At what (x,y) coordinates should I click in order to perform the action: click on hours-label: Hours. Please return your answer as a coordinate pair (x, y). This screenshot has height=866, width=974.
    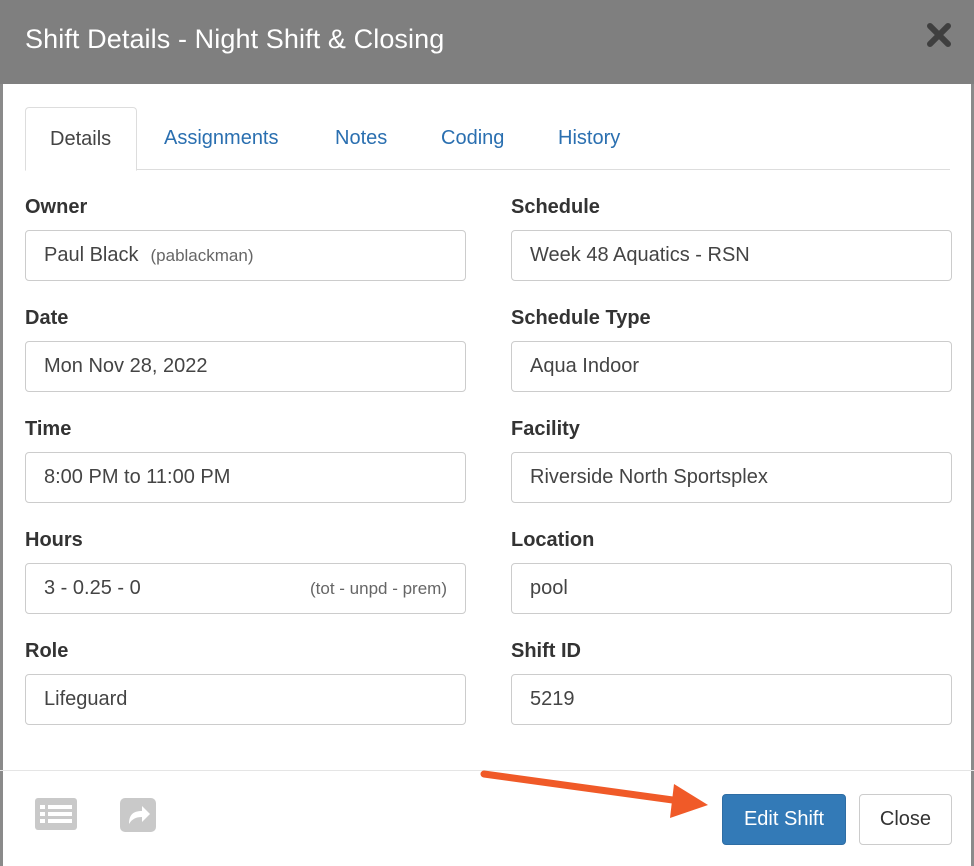
    Looking at the image, I should click on (54, 540).